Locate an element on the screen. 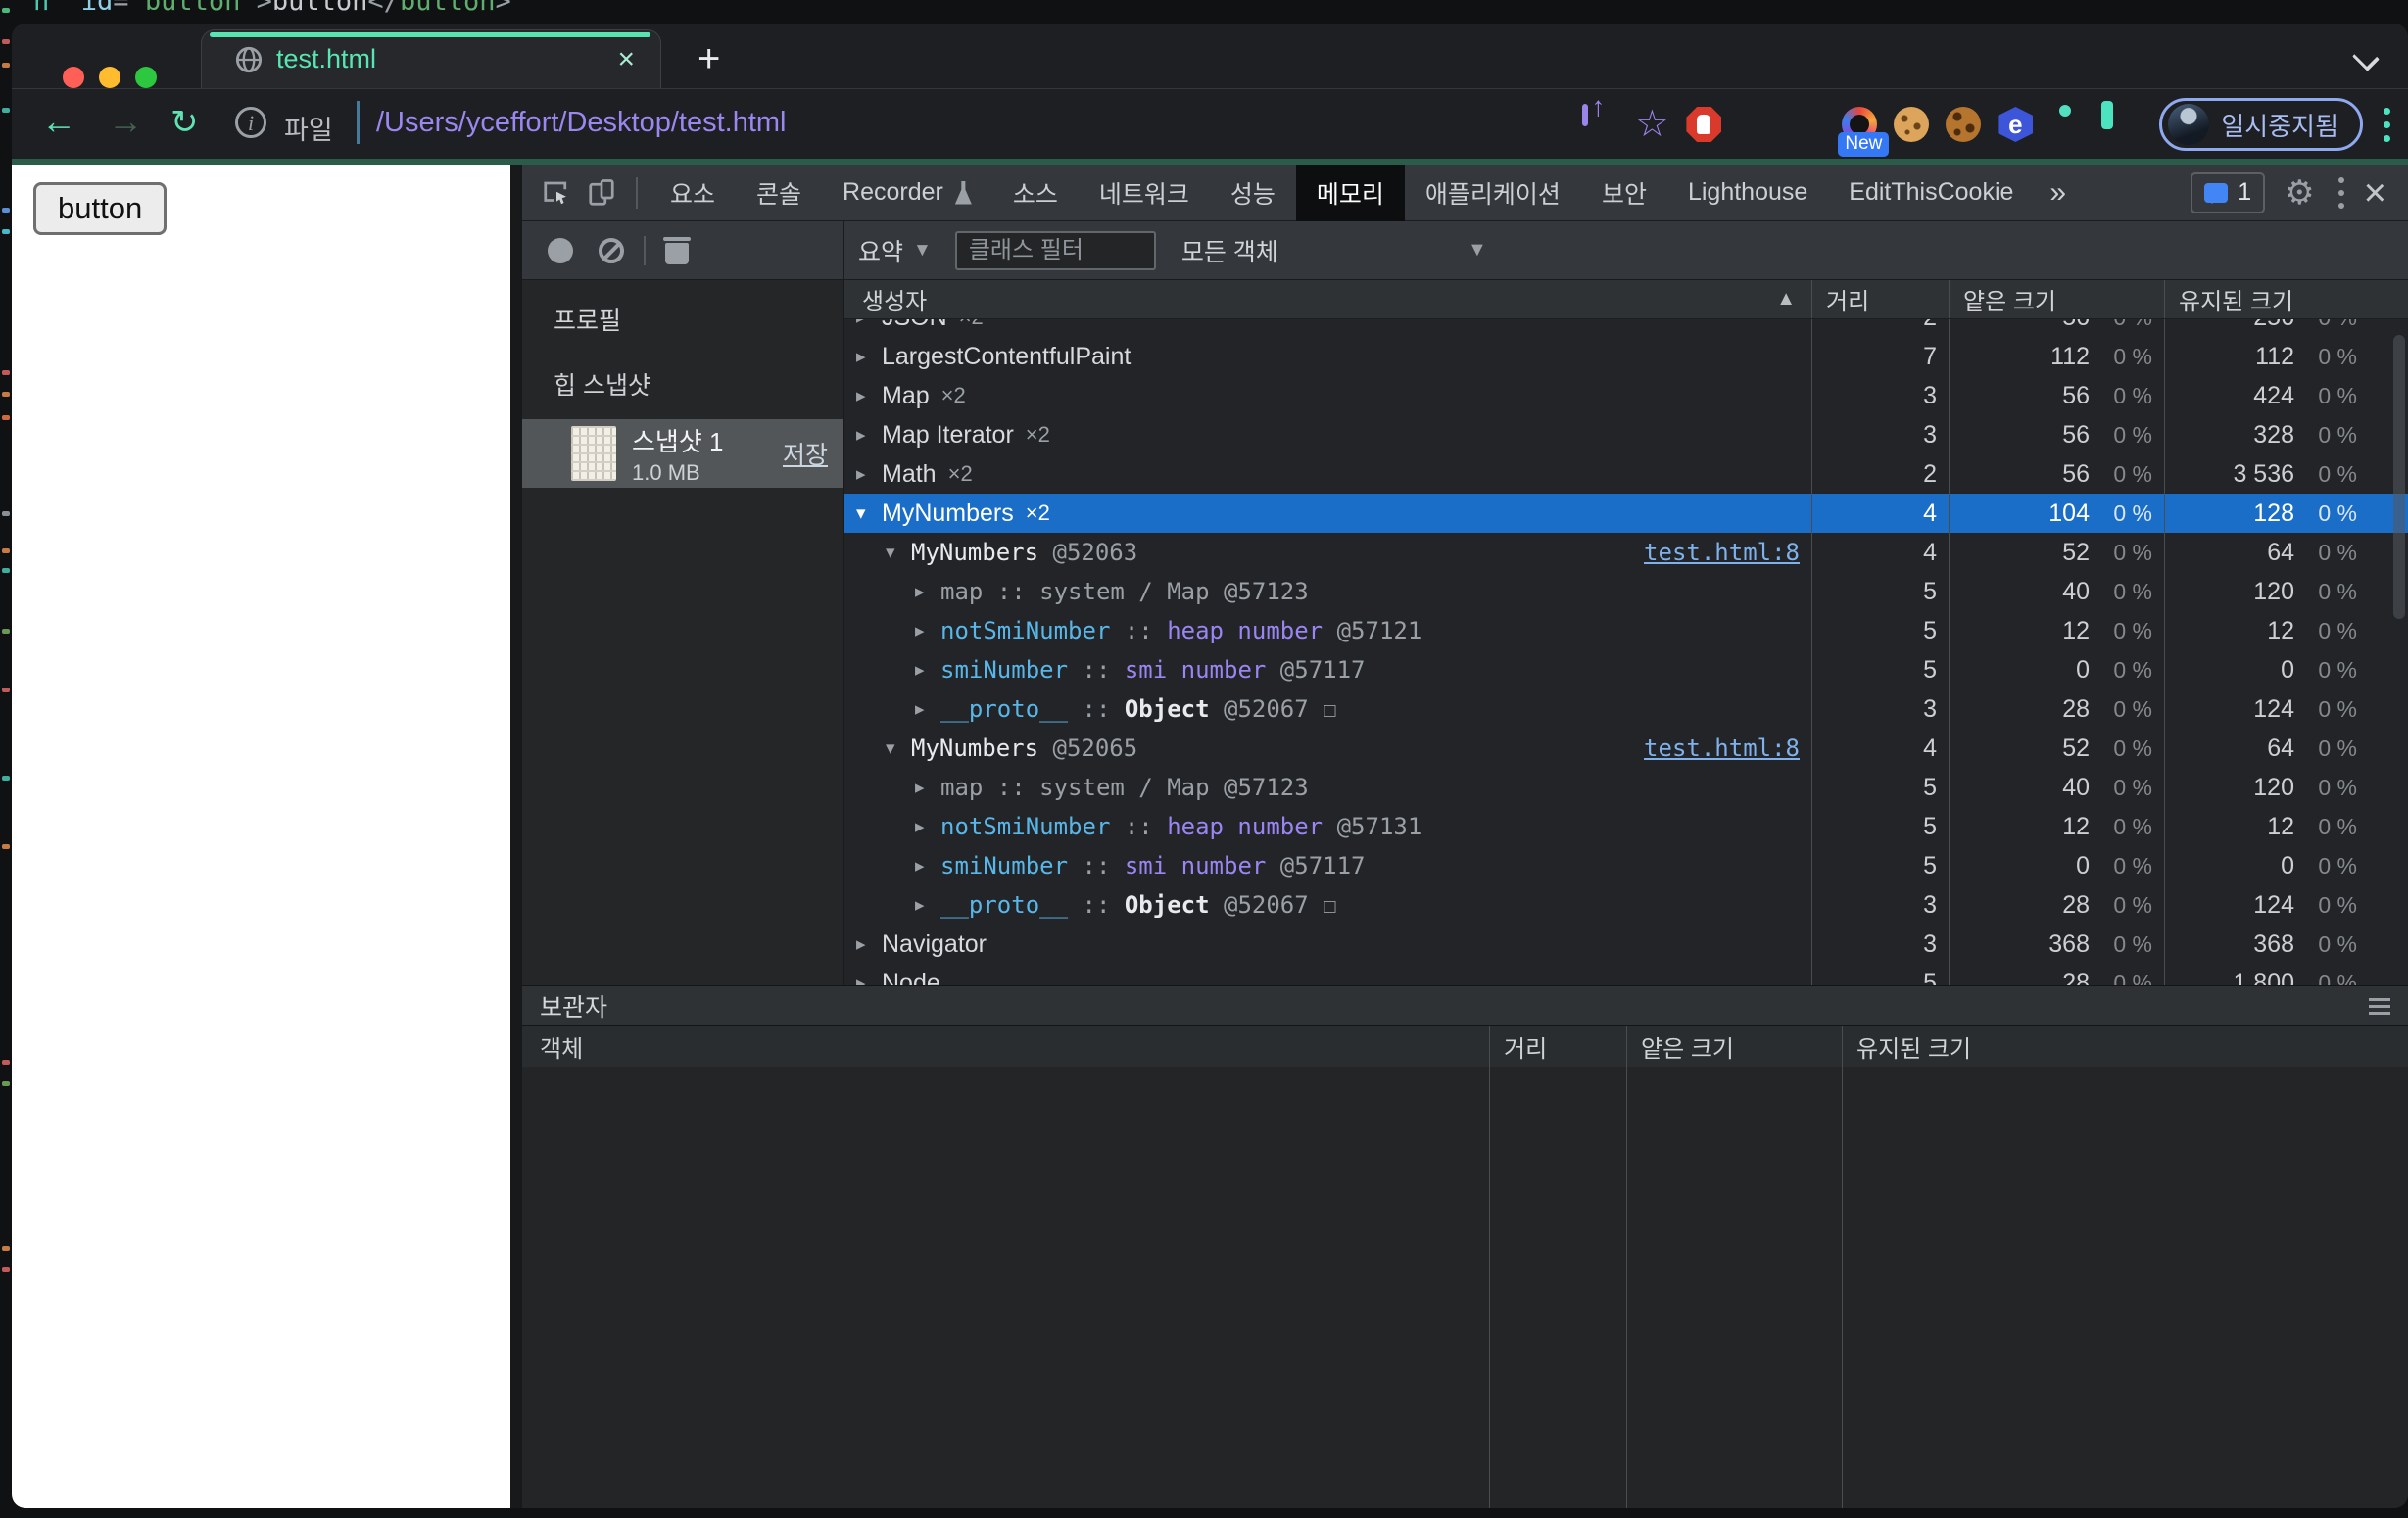 The height and width of the screenshot is (1518, 2408). heap-grid-row: ▸ Node 5 28 0 % 1 800 0 % is located at coordinates (1626, 974).